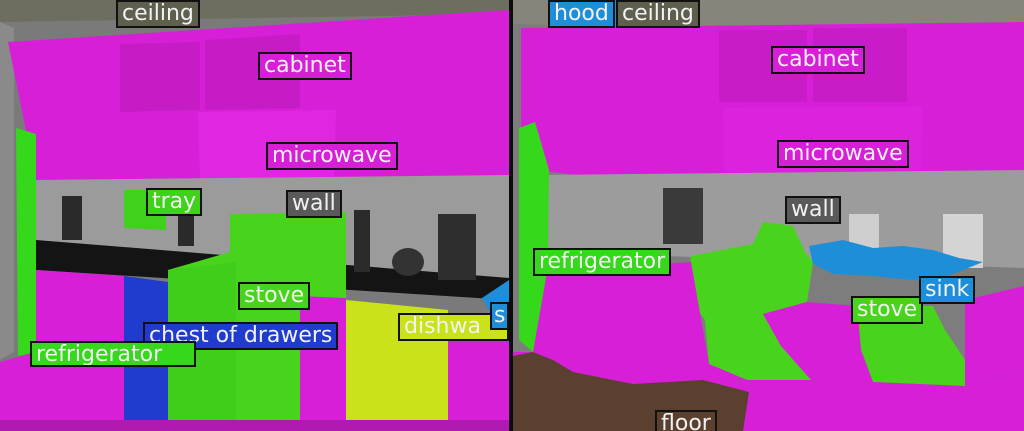 The width and height of the screenshot is (1024, 431). What do you see at coordinates (686, 420) in the screenshot?
I see `label-floor: floor` at bounding box center [686, 420].